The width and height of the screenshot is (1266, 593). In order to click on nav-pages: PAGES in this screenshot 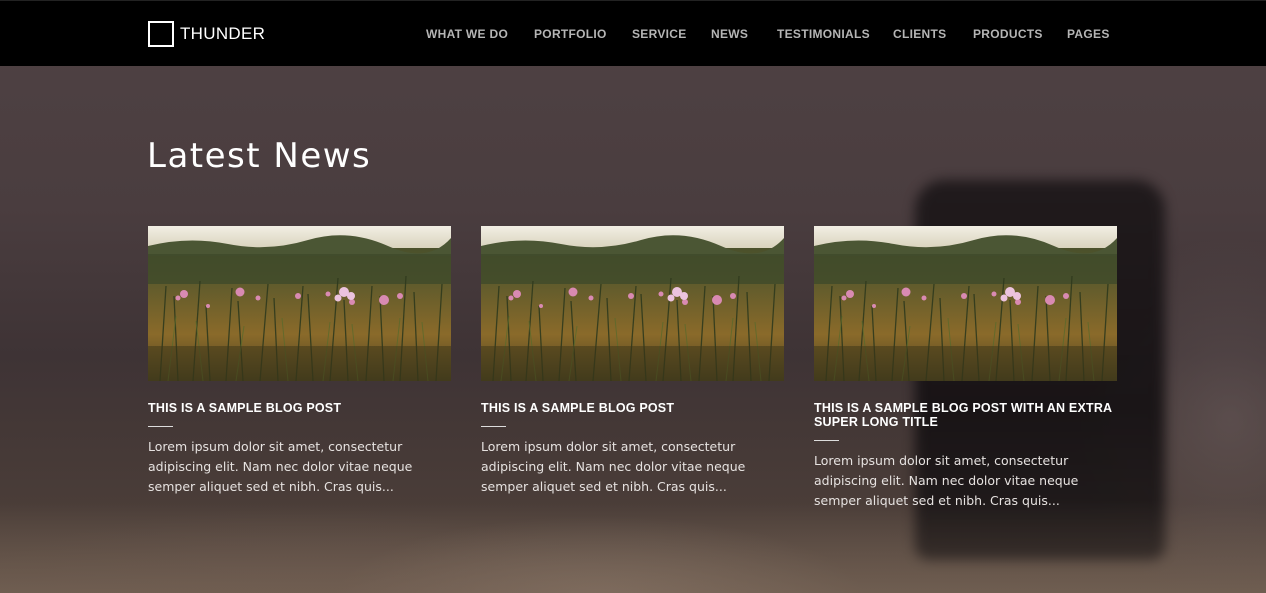, I will do `click(1088, 34)`.